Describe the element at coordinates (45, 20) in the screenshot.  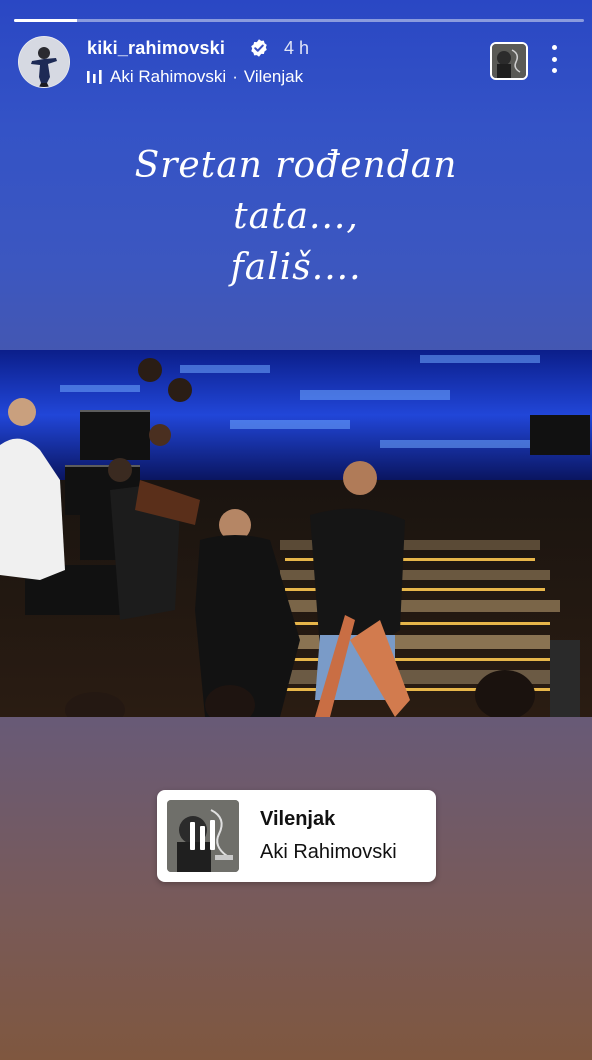
I see `story-progress-fill` at that location.